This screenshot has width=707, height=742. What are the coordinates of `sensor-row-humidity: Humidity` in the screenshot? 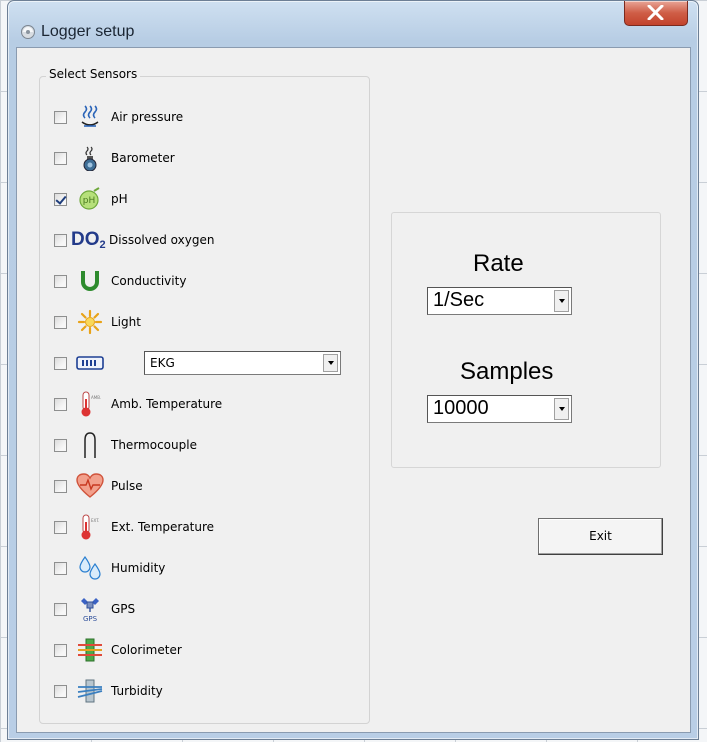 It's located at (109, 568).